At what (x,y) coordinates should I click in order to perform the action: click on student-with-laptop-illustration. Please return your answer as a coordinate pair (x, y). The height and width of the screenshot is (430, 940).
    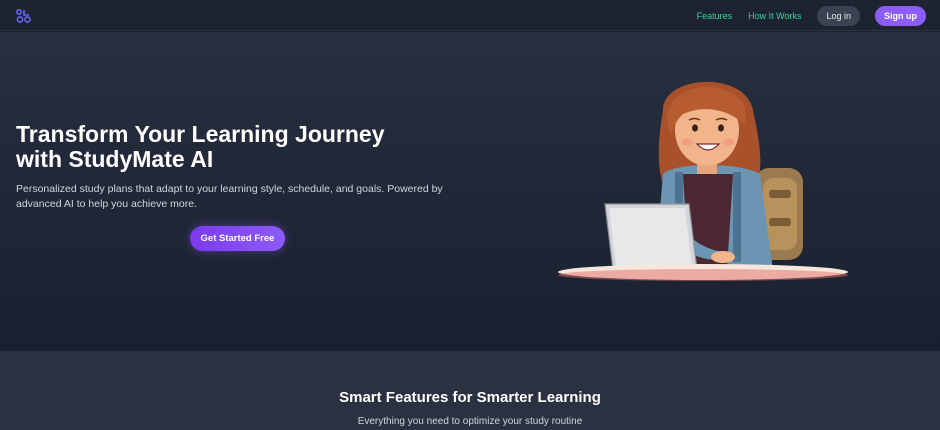
    Looking at the image, I should click on (703, 181).